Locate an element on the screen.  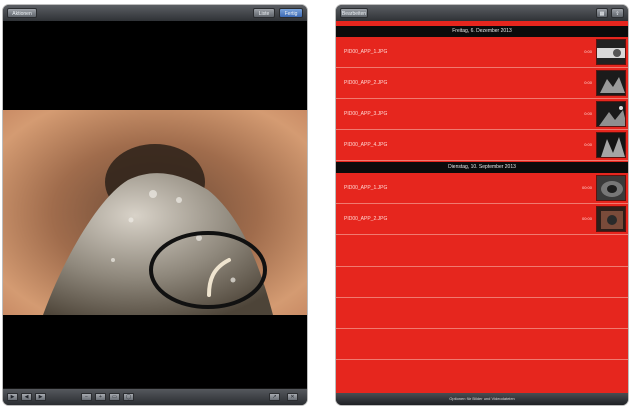
list-item: PID00_APP_2.JPG 00:00 is located at coordinates (482, 219).